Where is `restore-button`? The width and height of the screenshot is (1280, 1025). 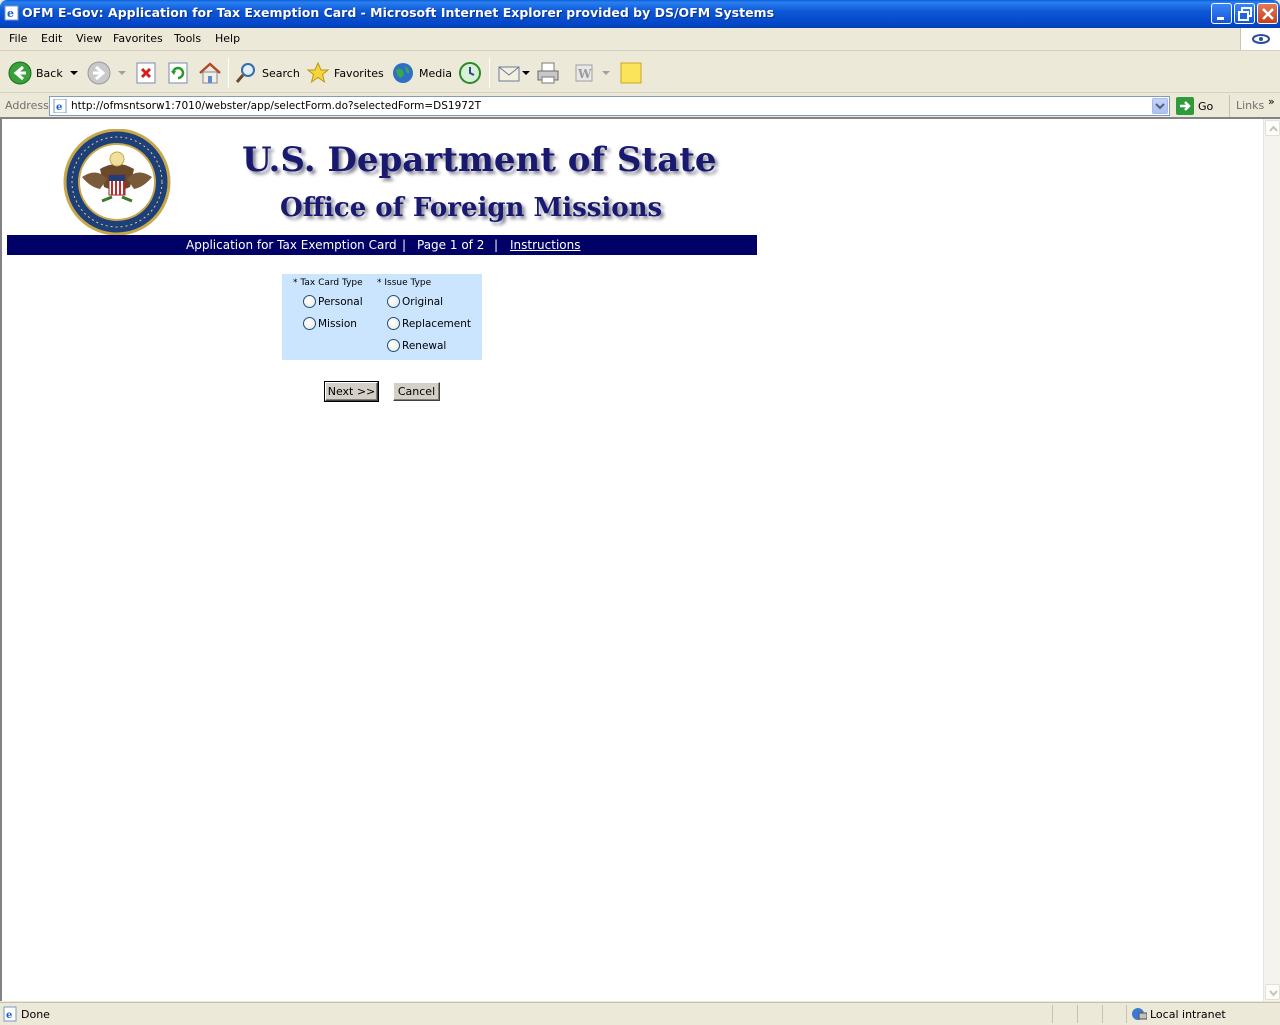 restore-button is located at coordinates (1244, 13).